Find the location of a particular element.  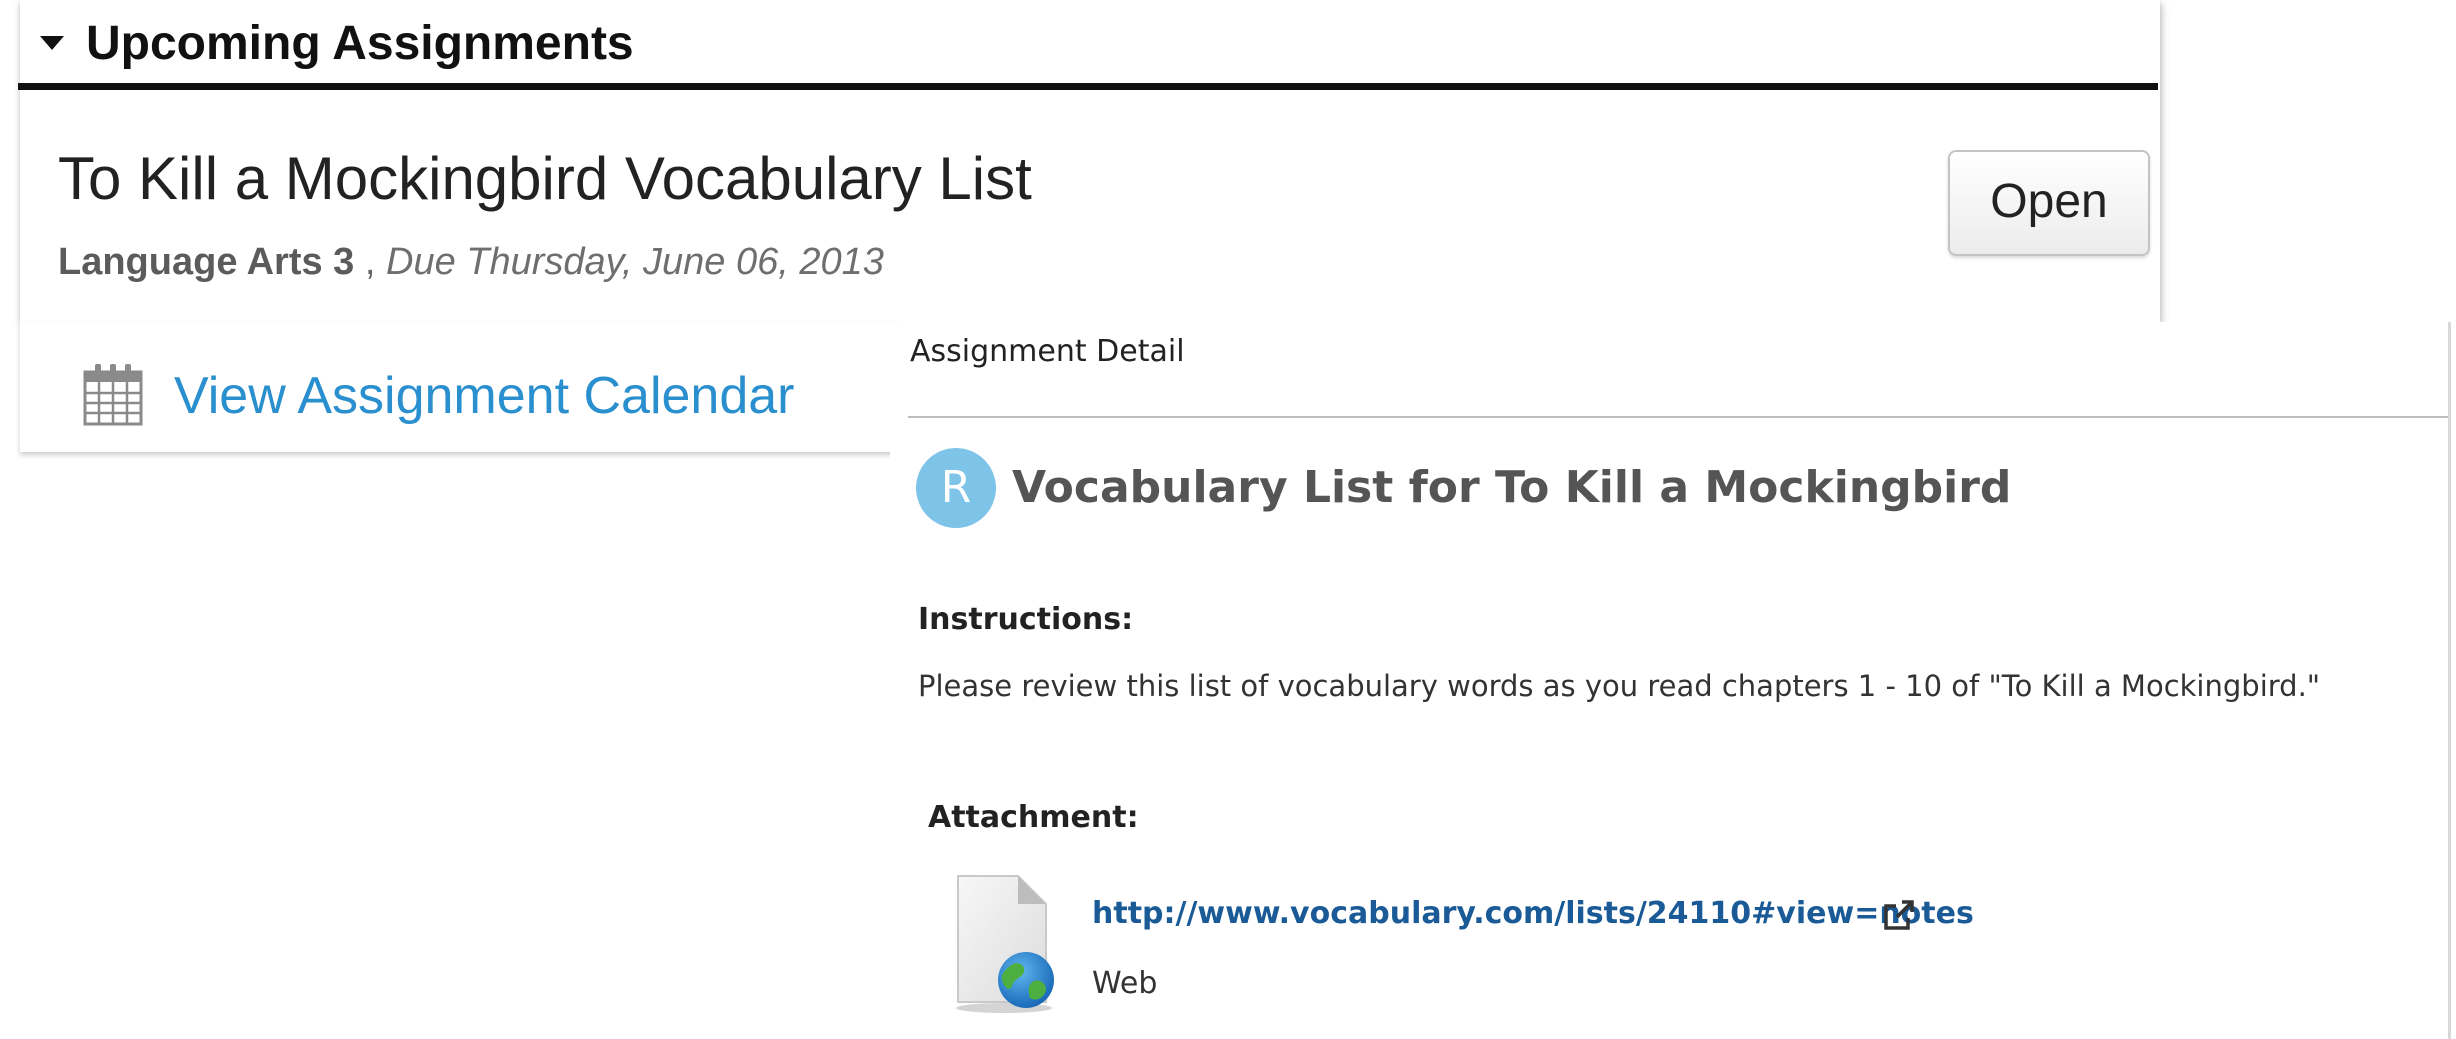

detail-header-divider is located at coordinates (1678, 417).